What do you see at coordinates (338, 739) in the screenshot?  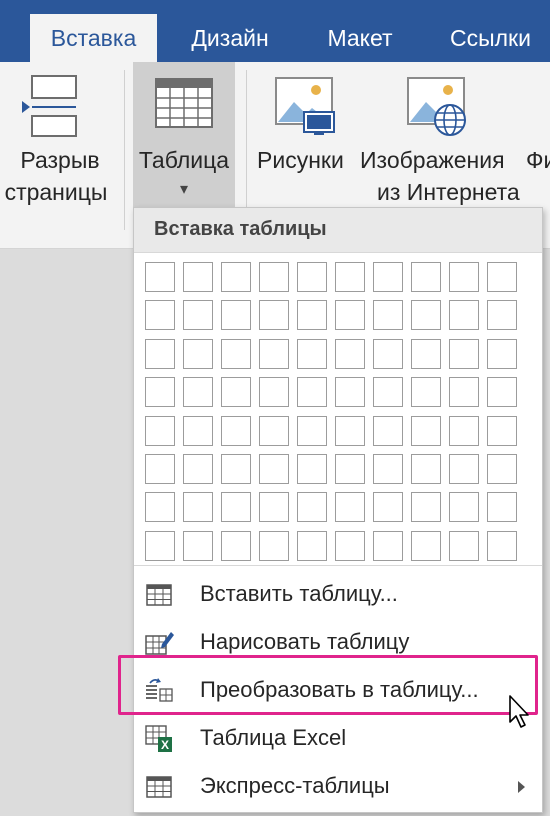 I see `menu-item-excel-table: X Таблица Excel` at bounding box center [338, 739].